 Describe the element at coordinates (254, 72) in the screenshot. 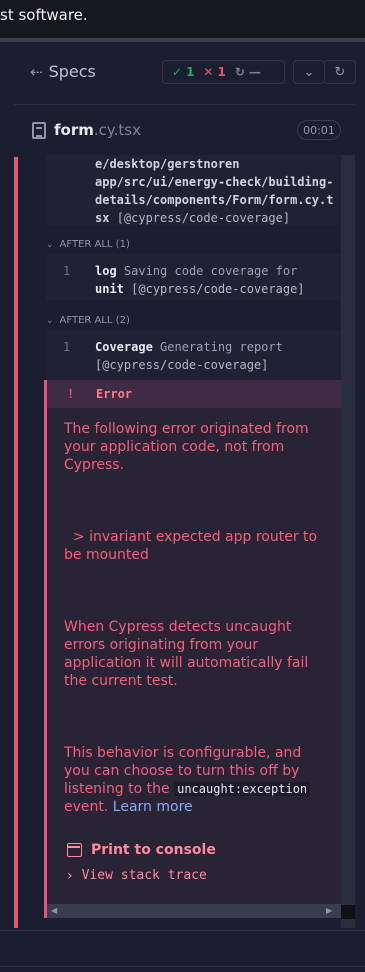

I see `pending-number: —` at that location.